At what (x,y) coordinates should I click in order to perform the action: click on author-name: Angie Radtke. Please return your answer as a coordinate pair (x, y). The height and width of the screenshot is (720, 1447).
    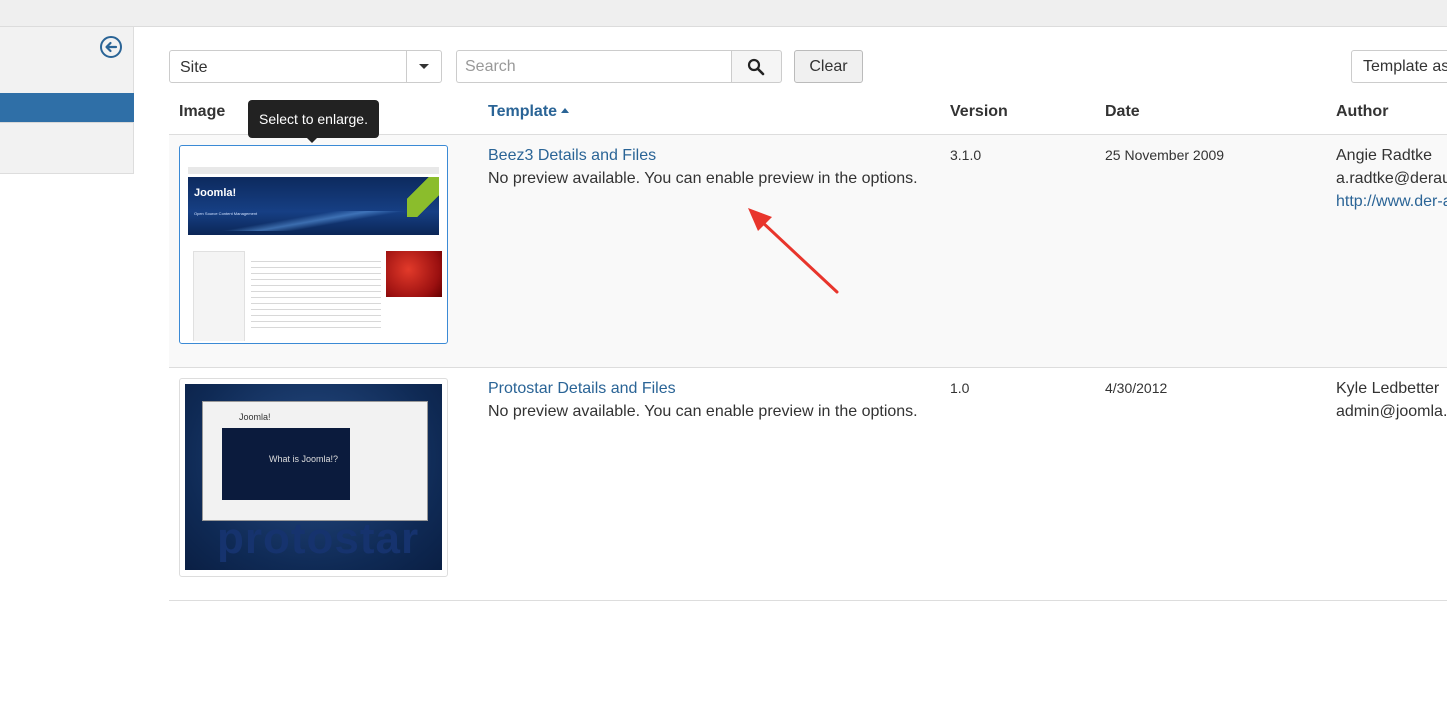
    Looking at the image, I should click on (1384, 155).